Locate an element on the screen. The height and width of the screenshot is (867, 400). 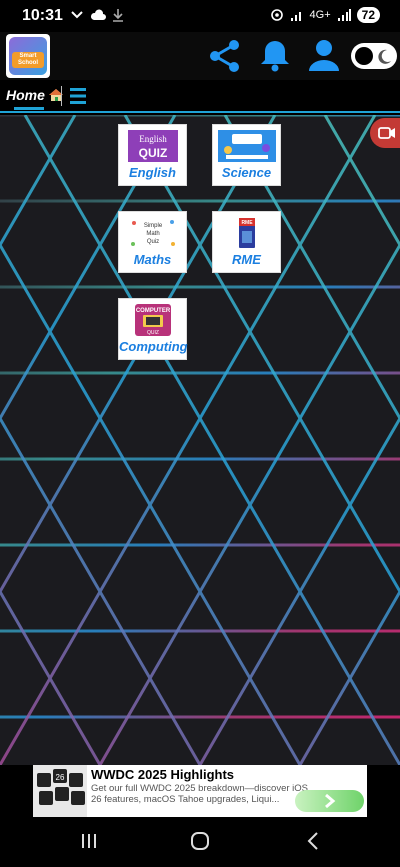
subject-label: English is located at coordinates (152, 172).